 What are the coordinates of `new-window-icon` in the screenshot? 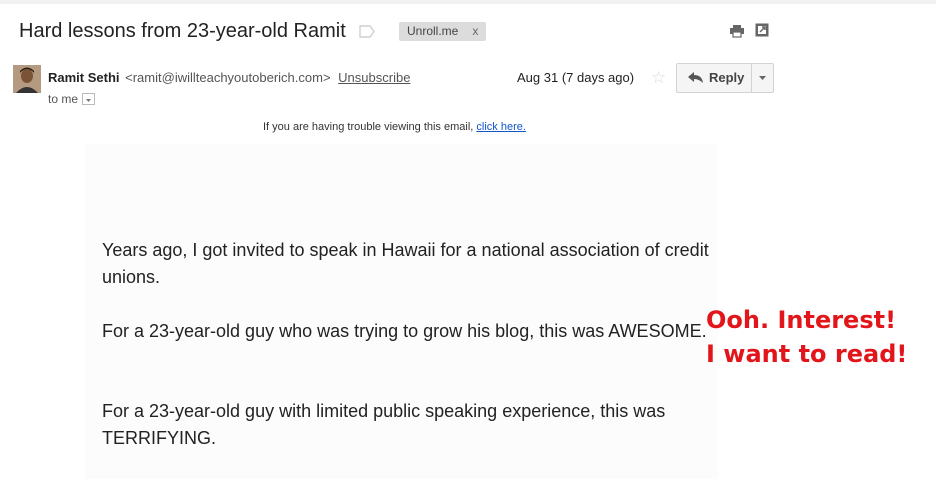 It's located at (762, 30).